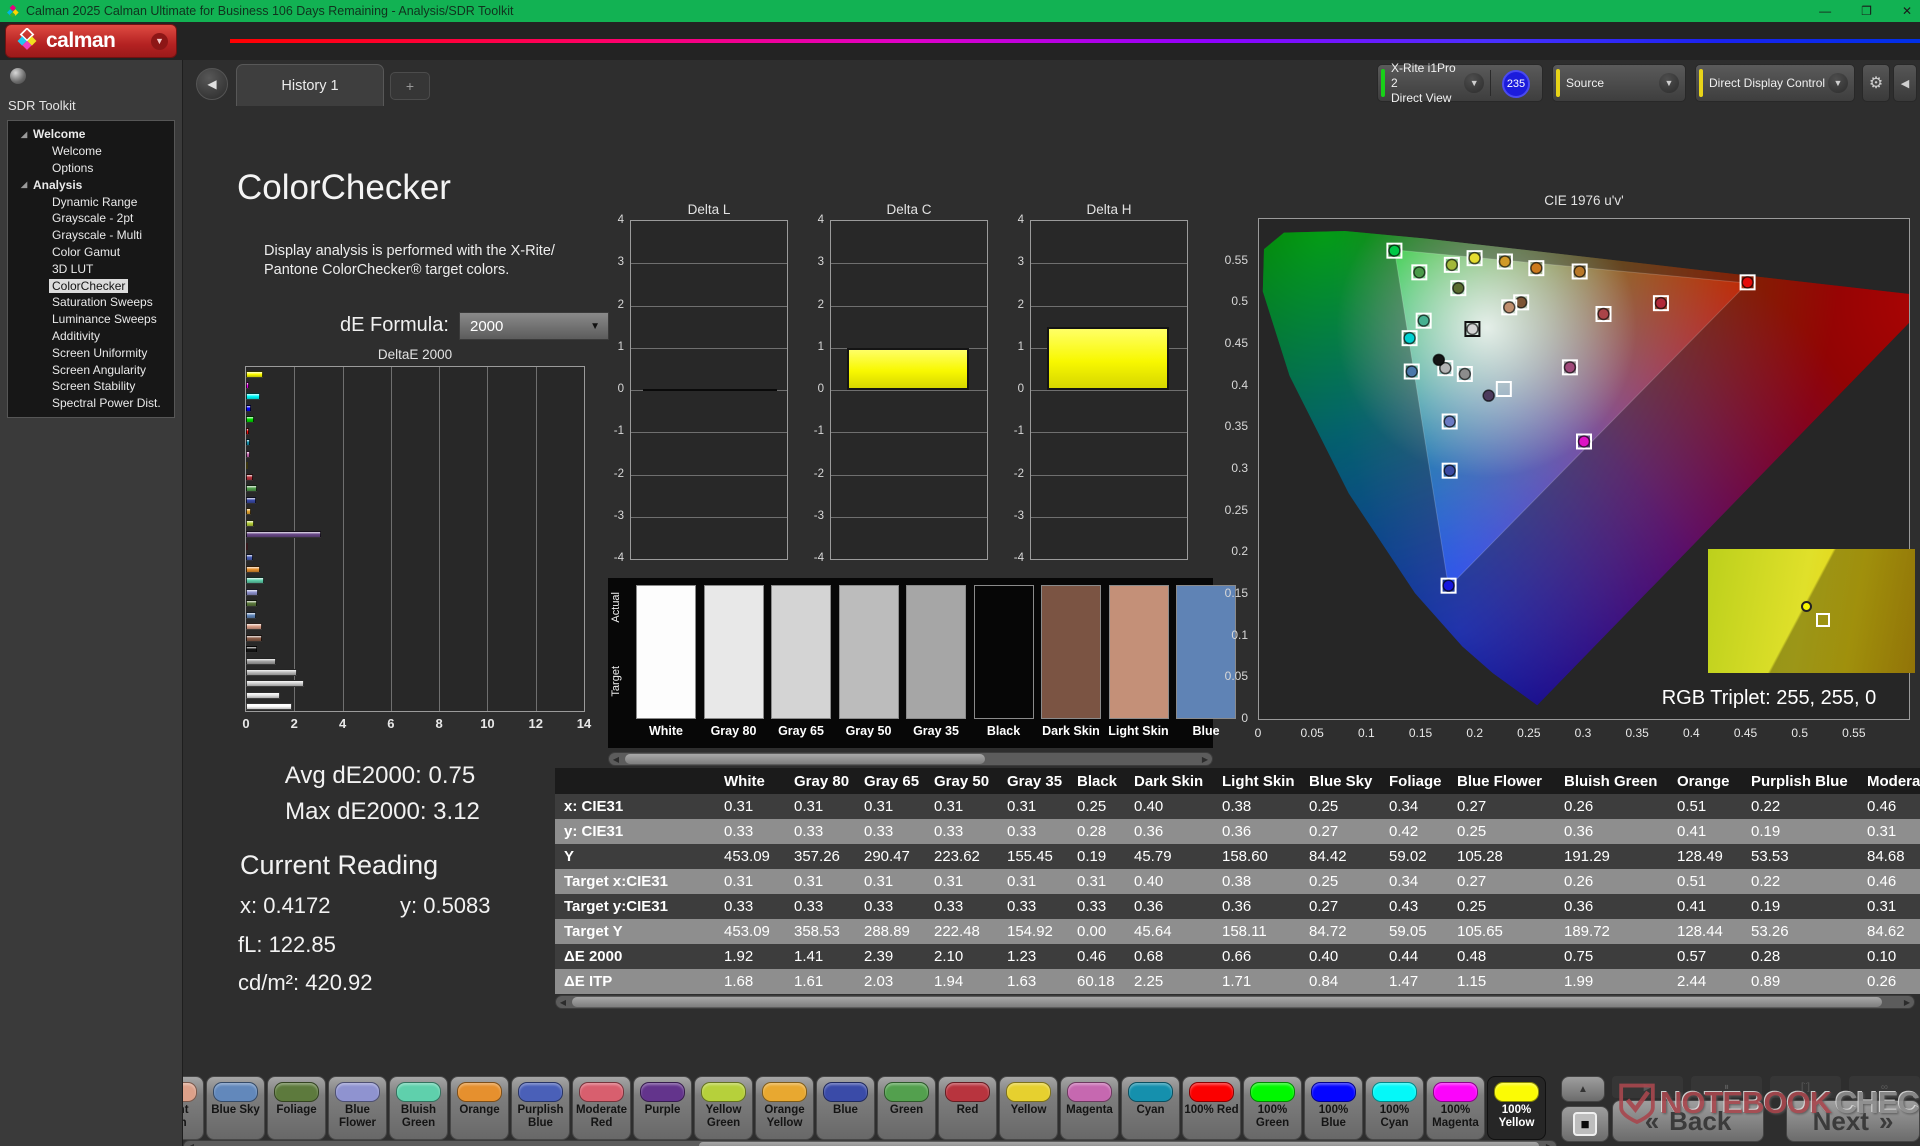  I want to click on sidebar-item-screen-angularity: Screen Angularity, so click(91, 369).